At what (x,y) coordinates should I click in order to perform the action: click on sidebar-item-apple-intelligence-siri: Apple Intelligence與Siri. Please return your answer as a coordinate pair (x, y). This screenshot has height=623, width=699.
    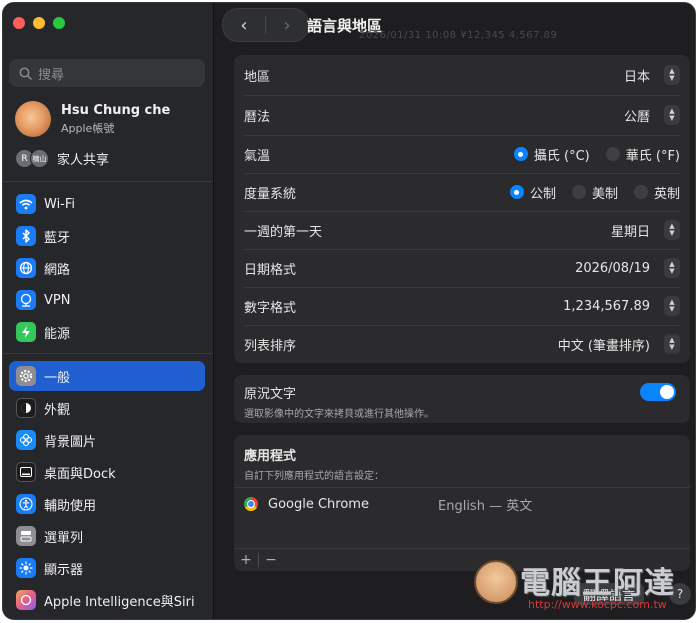
    Looking at the image, I should click on (107, 600).